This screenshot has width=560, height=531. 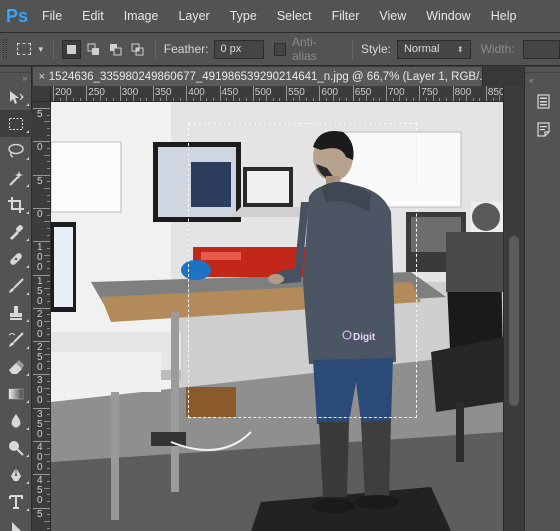 I want to click on notes-panel-button, so click(x=542, y=129).